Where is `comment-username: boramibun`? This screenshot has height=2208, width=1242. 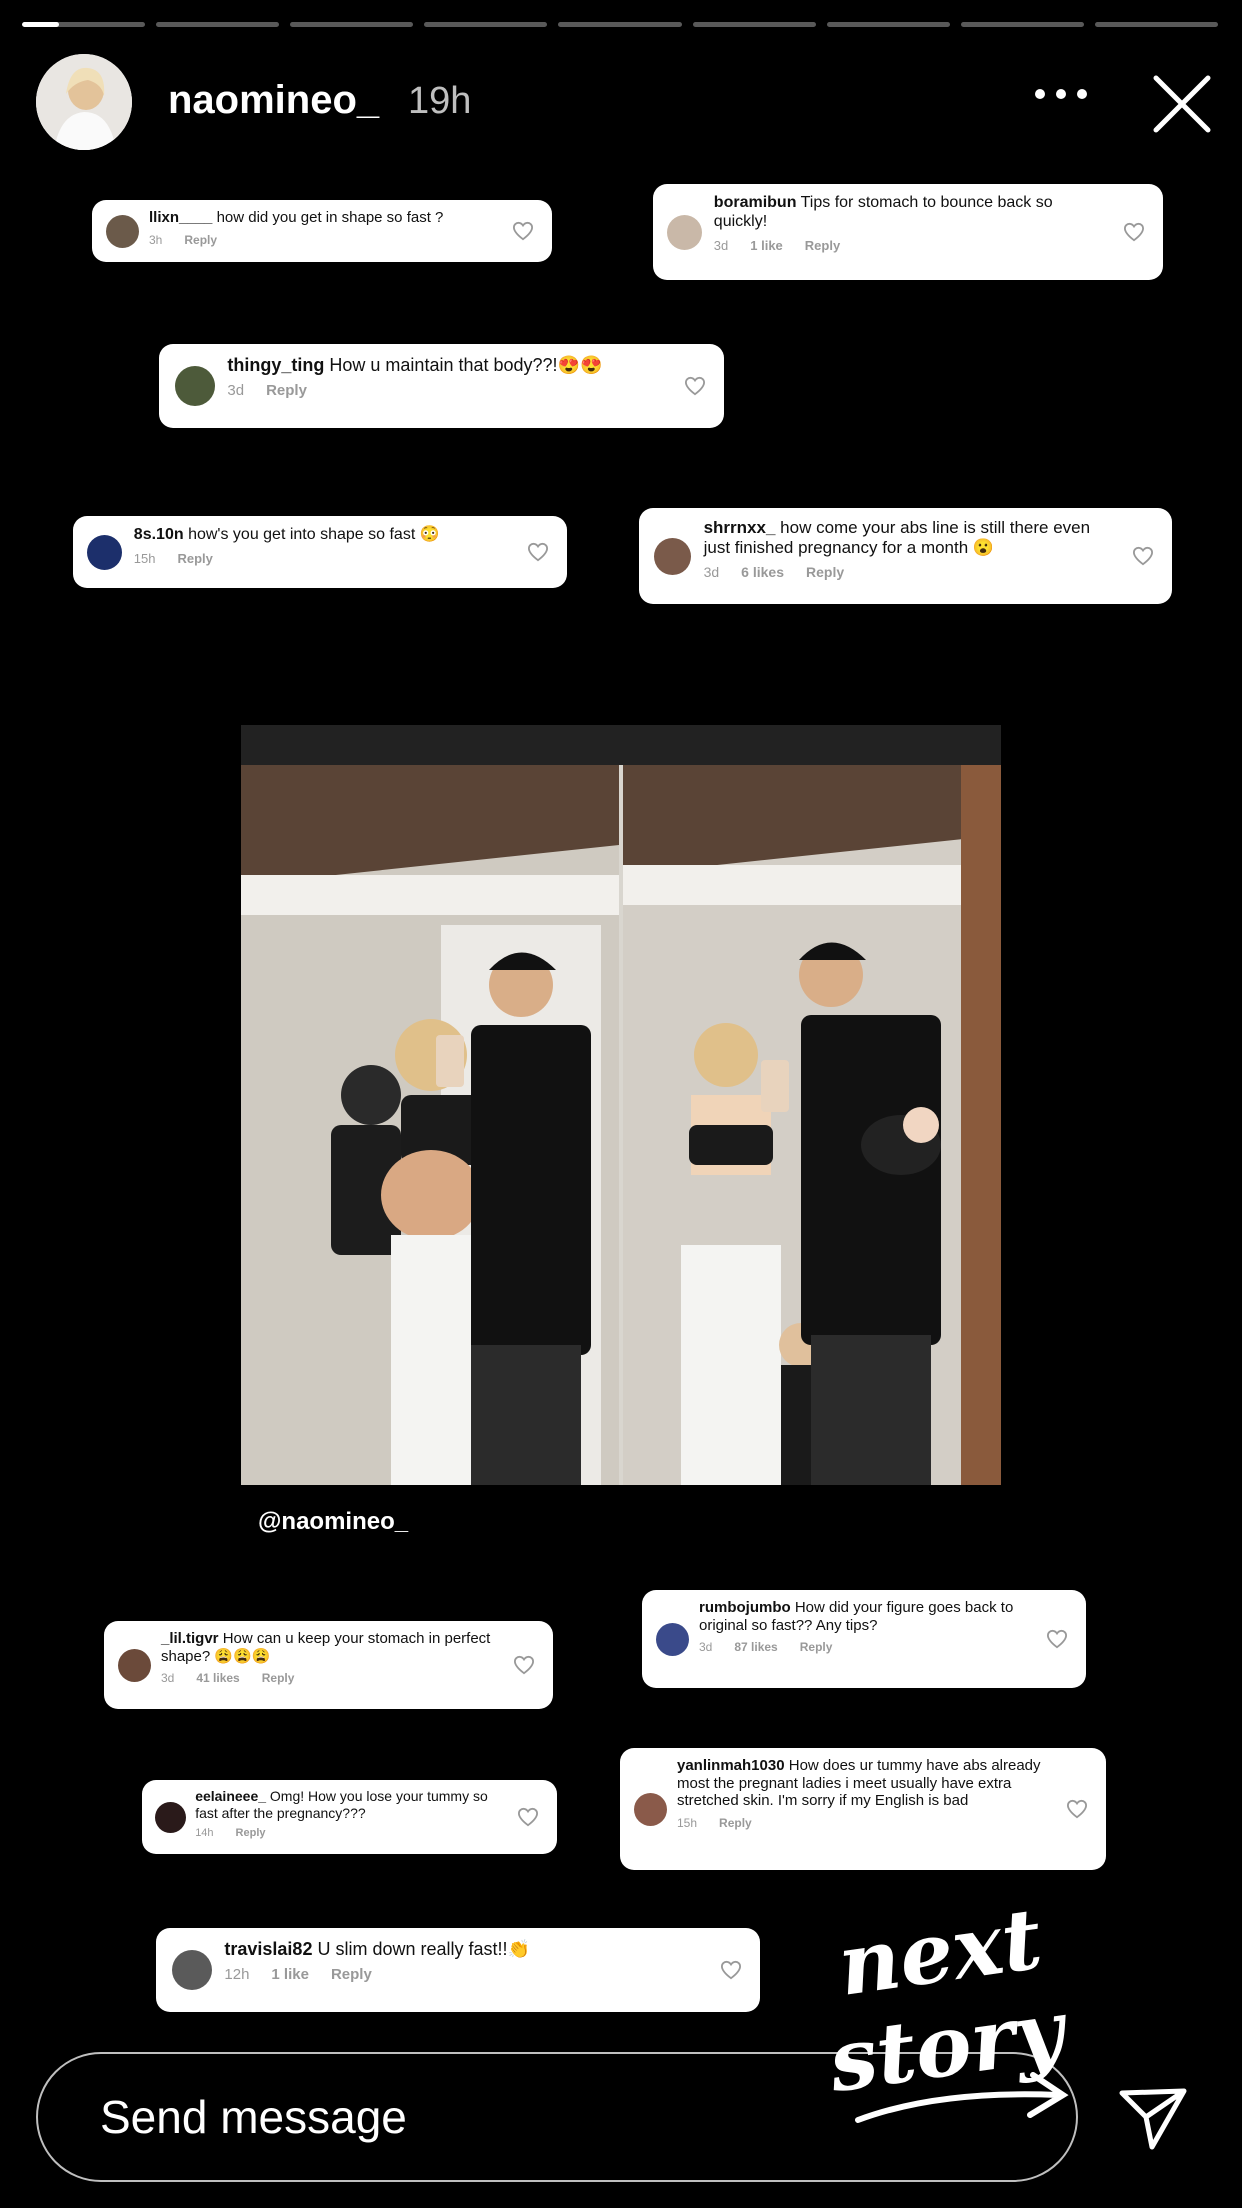
comment-username: boramibun is located at coordinates (755, 202).